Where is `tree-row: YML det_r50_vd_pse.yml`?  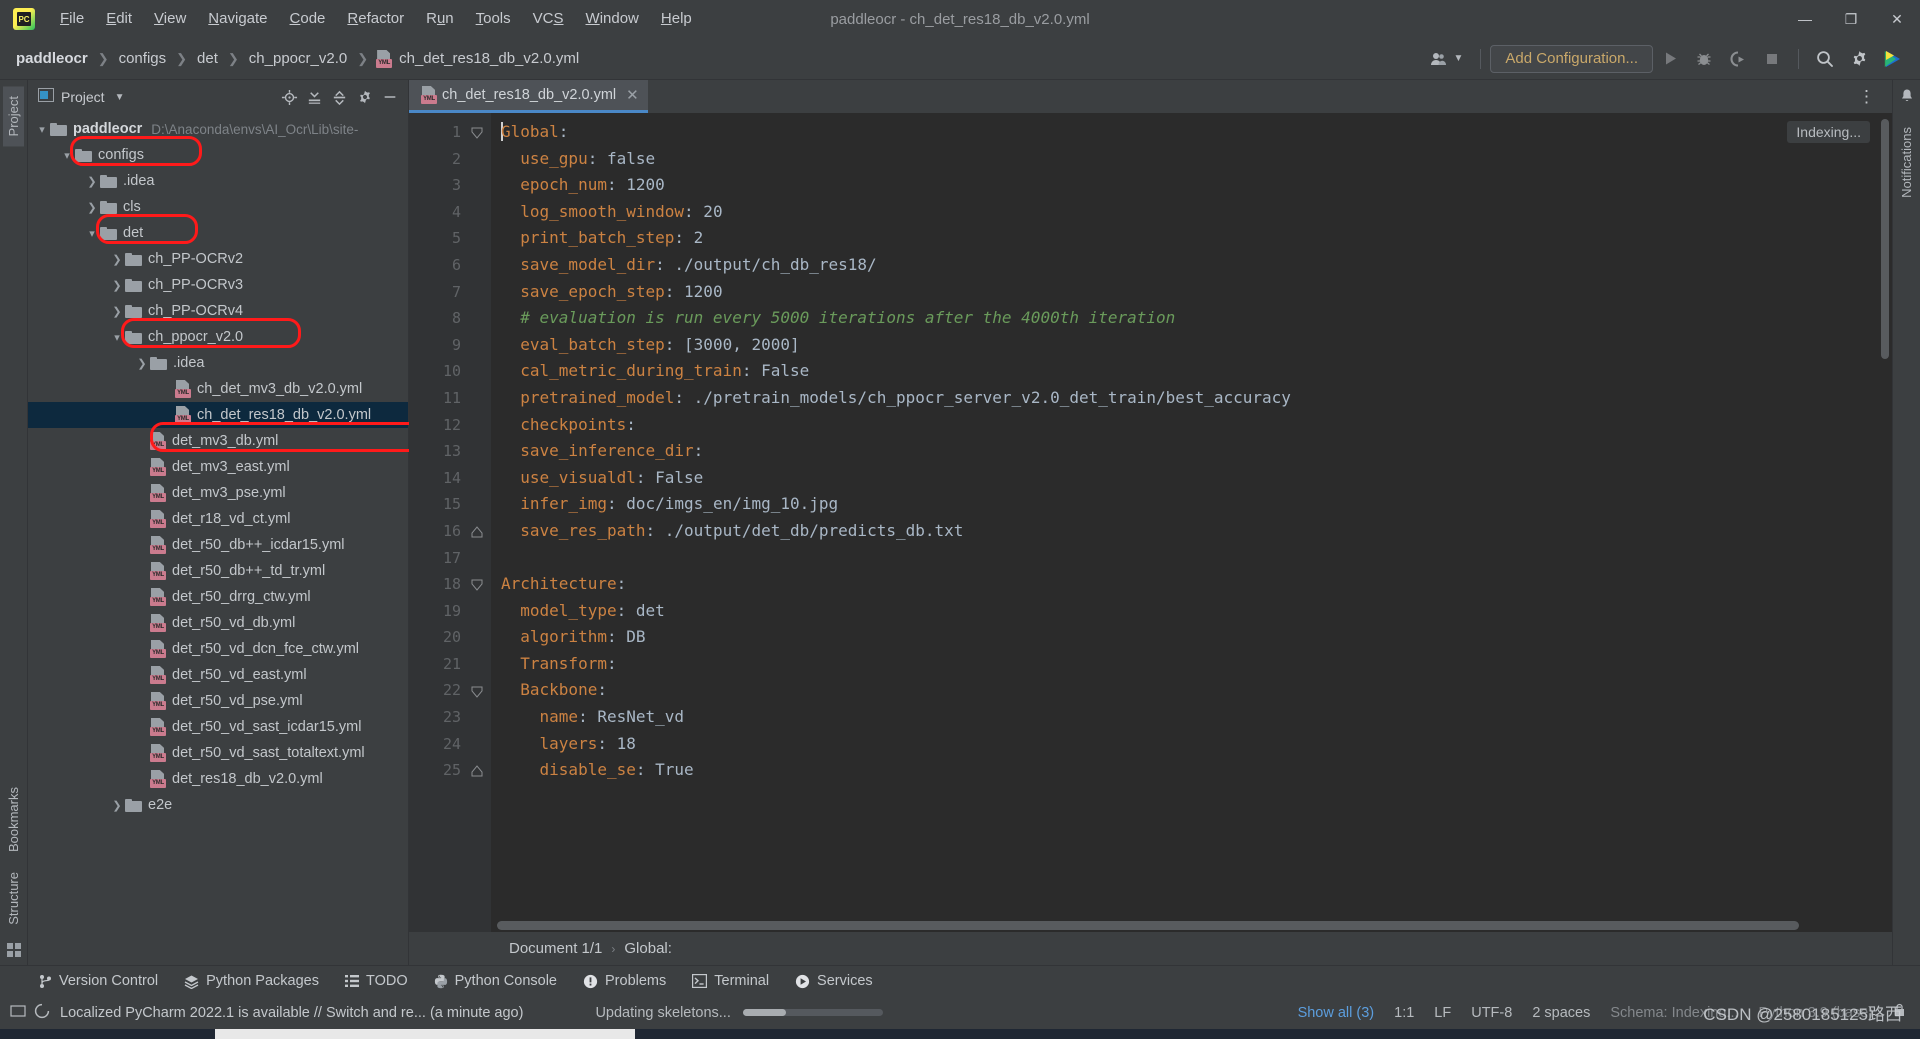 tree-row: YML det_r50_vd_pse.yml is located at coordinates (218, 701).